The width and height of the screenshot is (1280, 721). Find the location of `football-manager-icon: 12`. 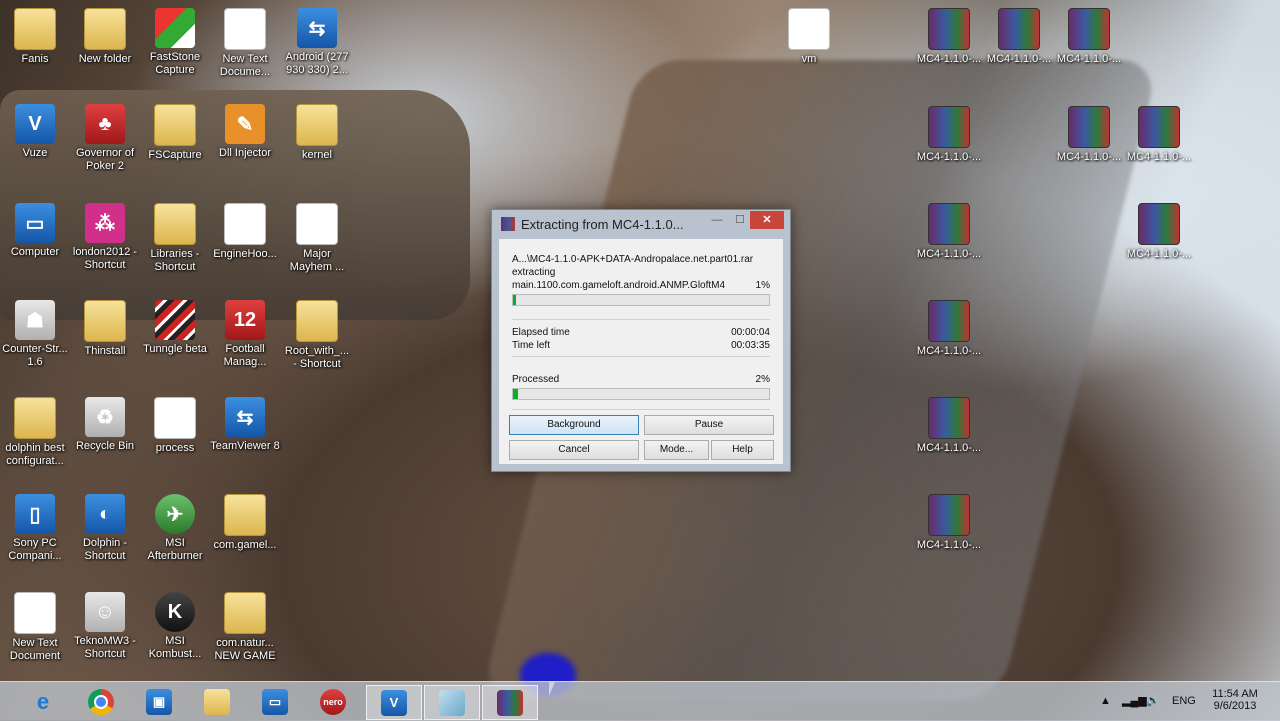

football-manager-icon: 12 is located at coordinates (245, 320).